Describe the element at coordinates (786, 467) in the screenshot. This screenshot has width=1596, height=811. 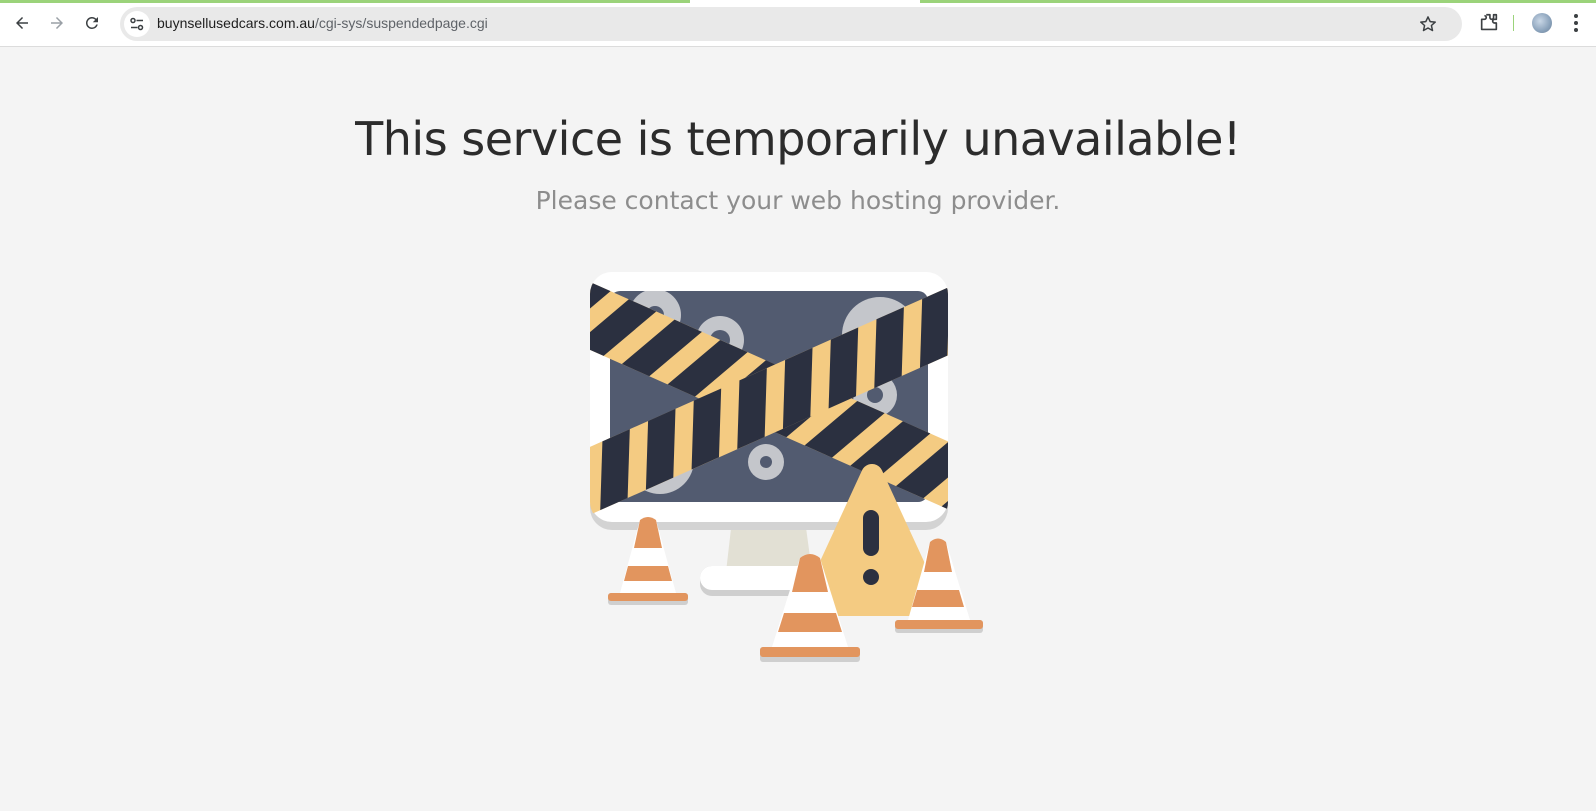
I see `under-maintenance-illustration` at that location.